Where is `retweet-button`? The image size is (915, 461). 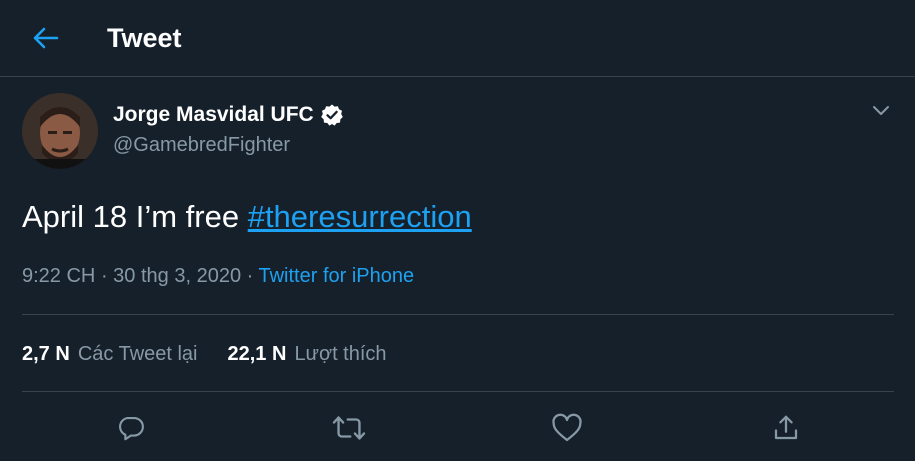
retweet-button is located at coordinates (349, 428).